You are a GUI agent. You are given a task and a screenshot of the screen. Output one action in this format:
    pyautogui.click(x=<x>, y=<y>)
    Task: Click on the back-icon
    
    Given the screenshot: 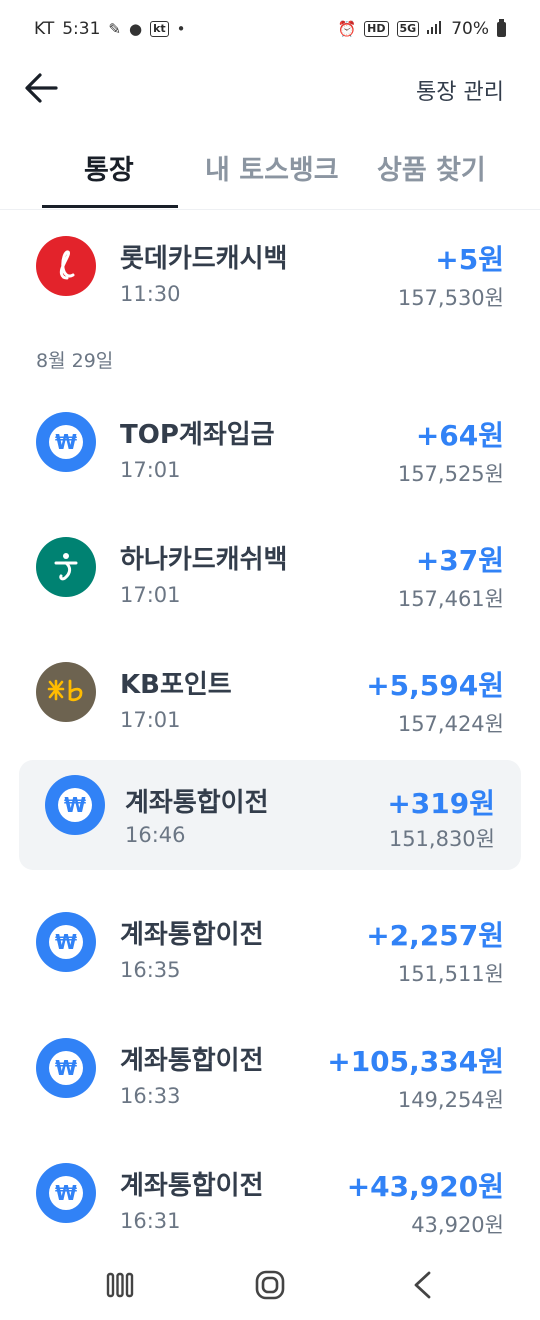 What is the action you would take?
    pyautogui.click(x=422, y=1285)
    